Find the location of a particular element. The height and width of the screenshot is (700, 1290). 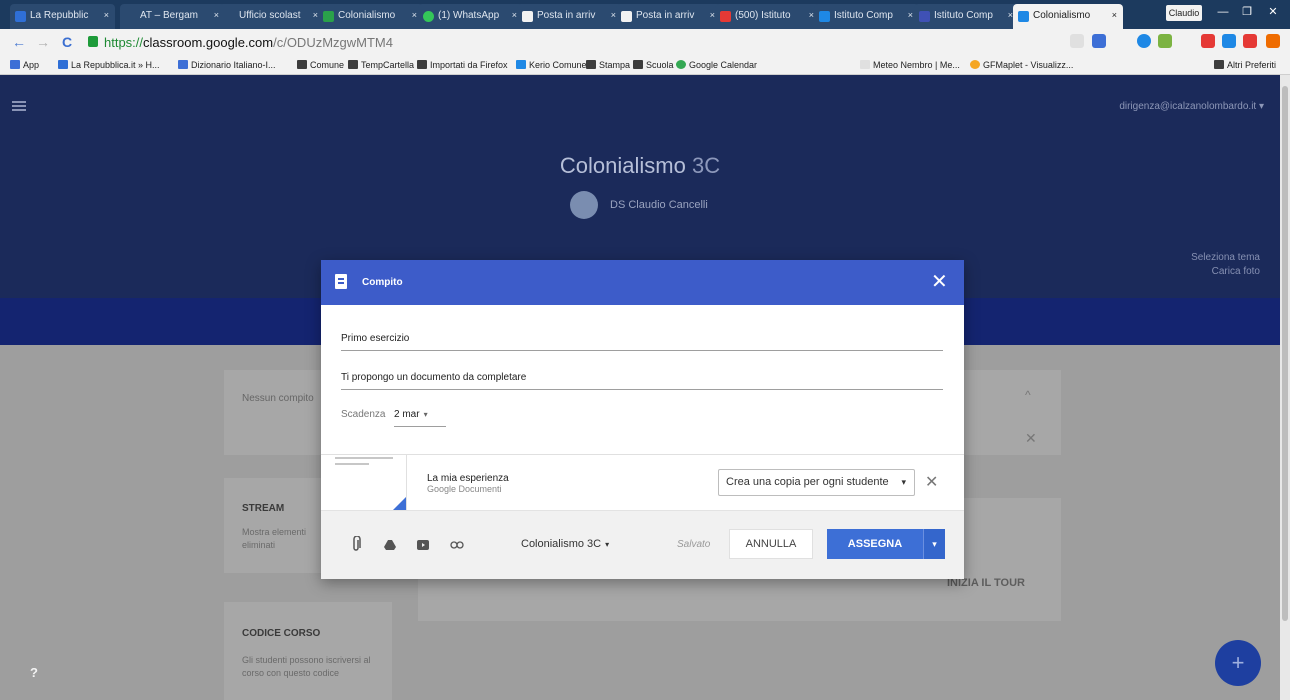

save-status: Salvato is located at coordinates (694, 544).